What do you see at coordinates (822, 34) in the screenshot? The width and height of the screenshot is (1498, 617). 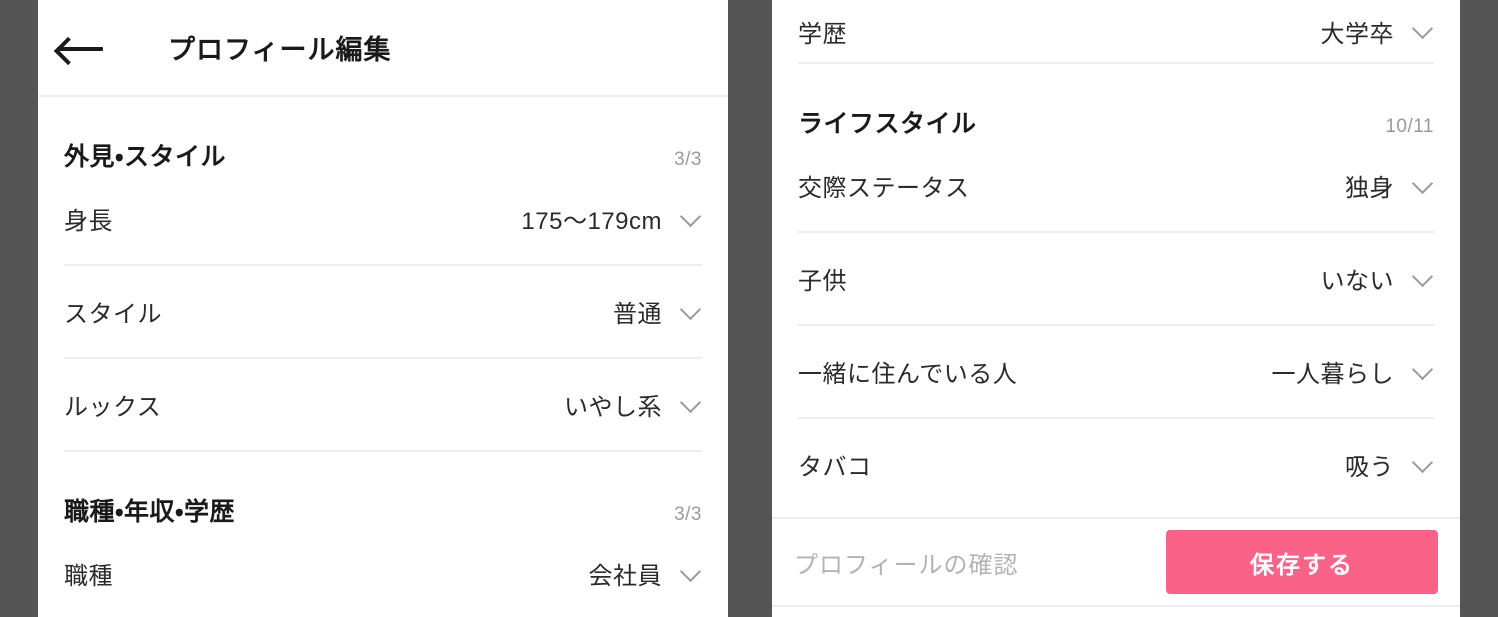 I see `field-label: 学歴` at bounding box center [822, 34].